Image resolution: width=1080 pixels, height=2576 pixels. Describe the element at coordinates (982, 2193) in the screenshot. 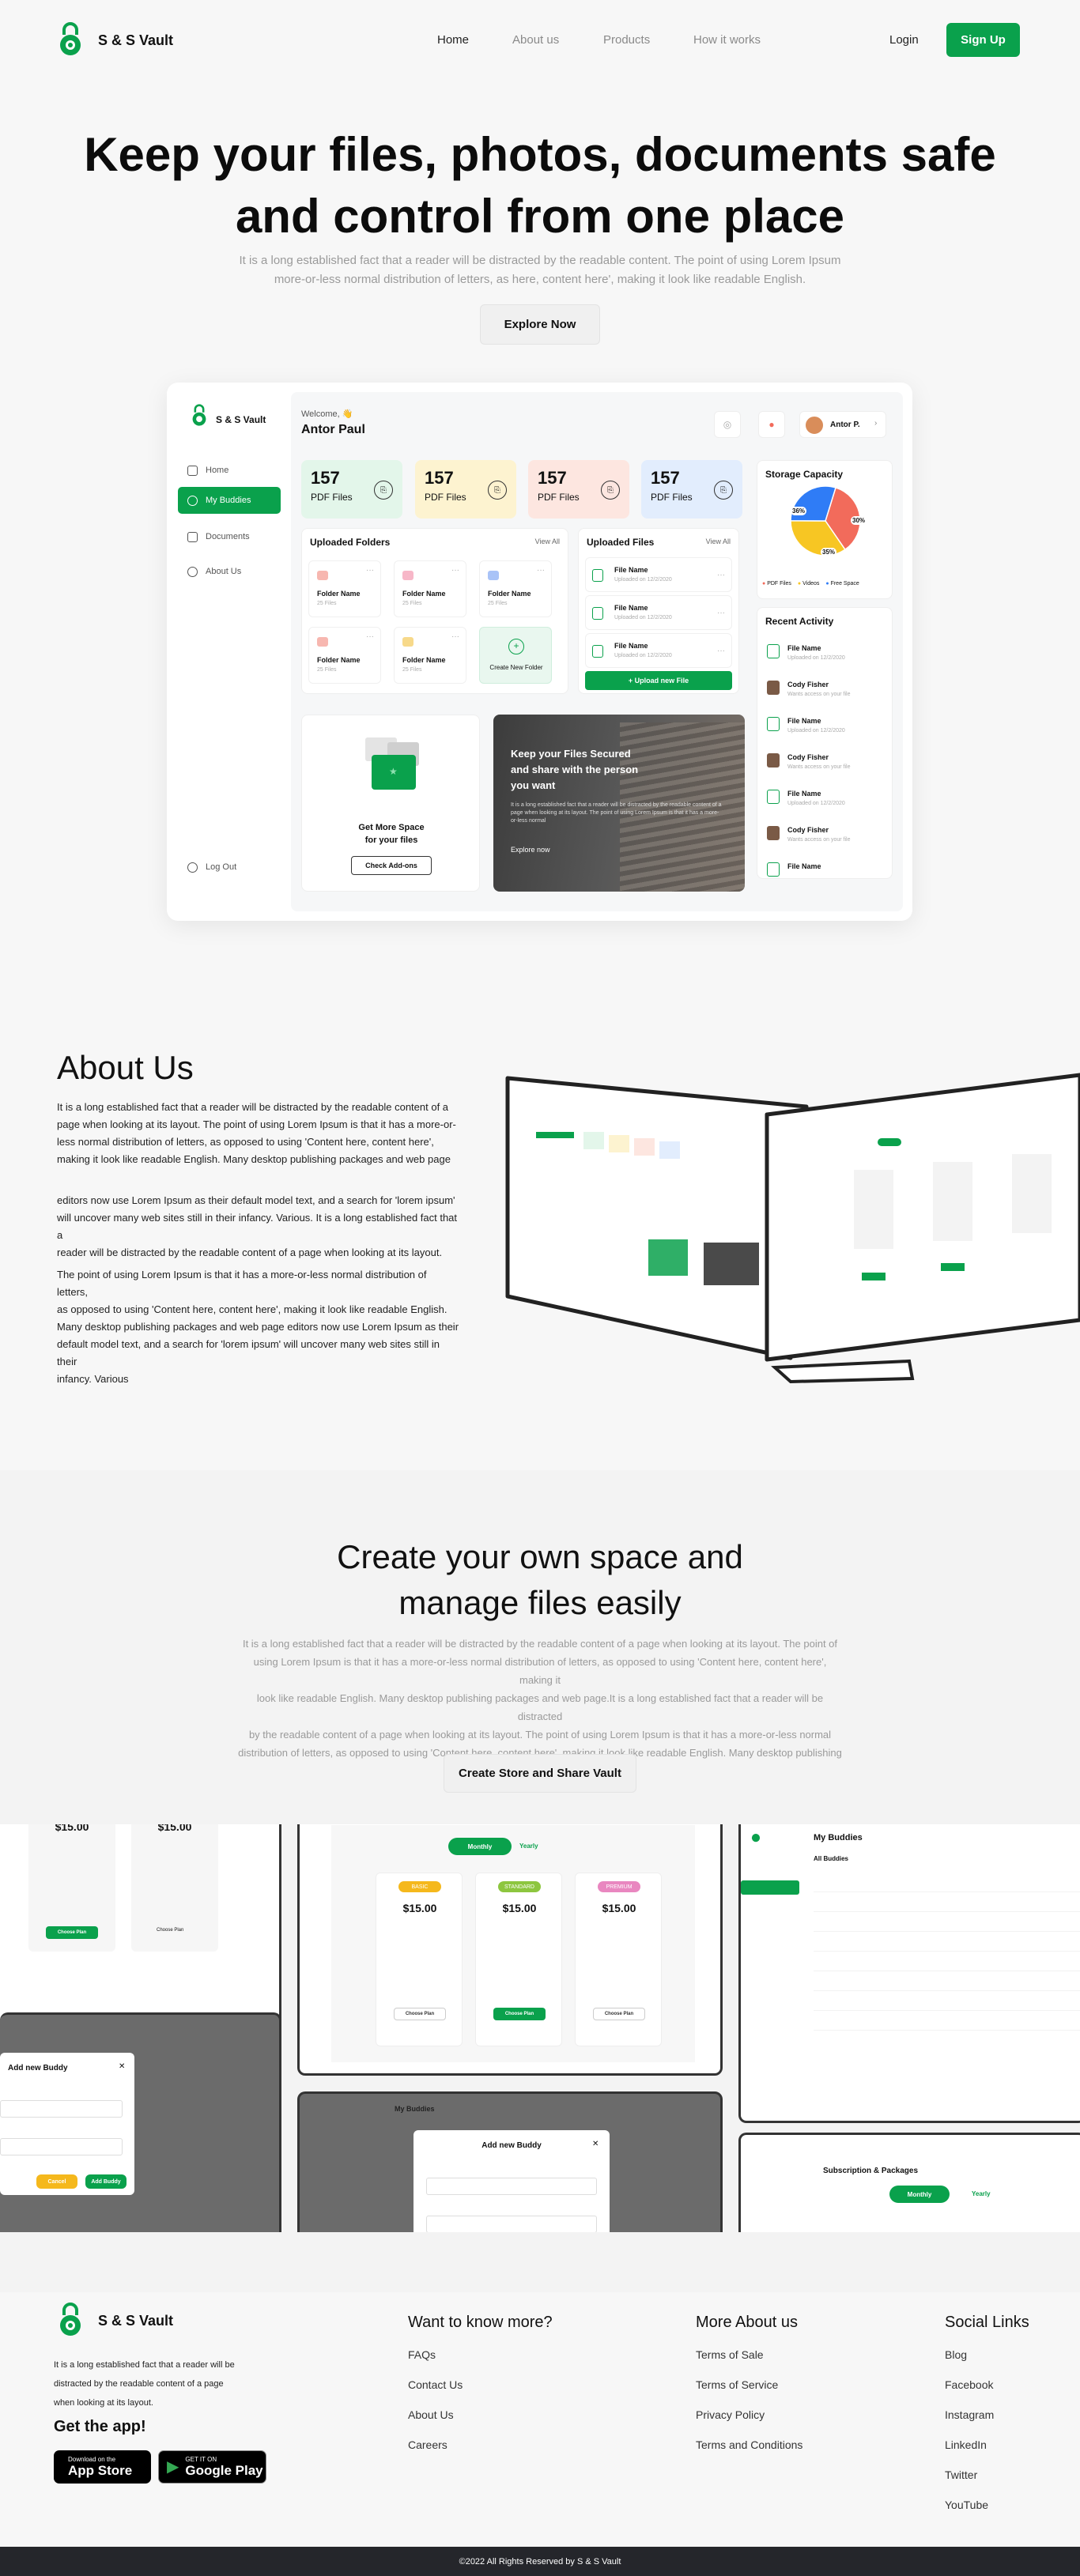

I see `yearly-toggle-2: Yearly` at that location.